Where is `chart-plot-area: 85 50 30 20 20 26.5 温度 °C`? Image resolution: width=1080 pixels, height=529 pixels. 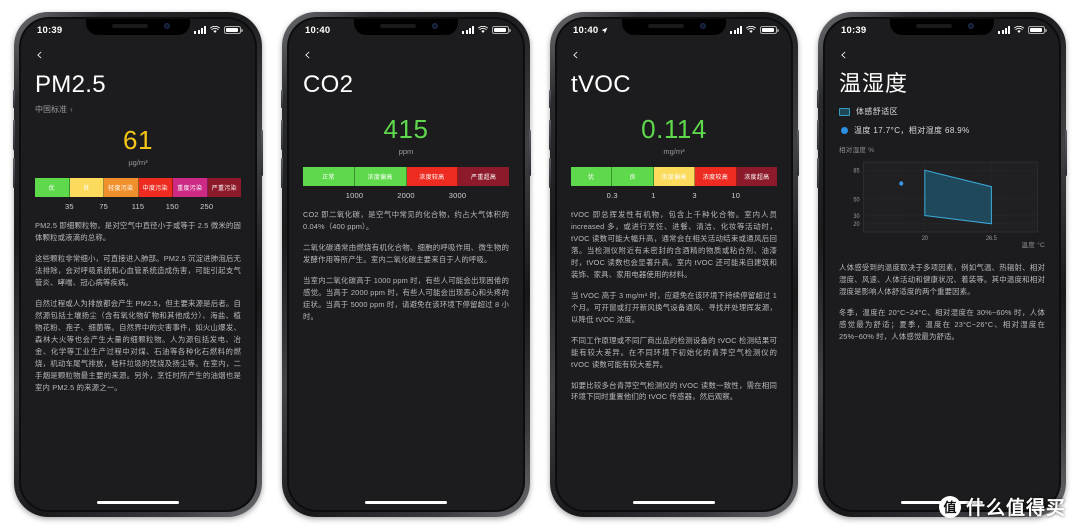
chart-plot-area: 85 50 30 20 20 26.5 温度 °C is located at coordinates (942, 203).